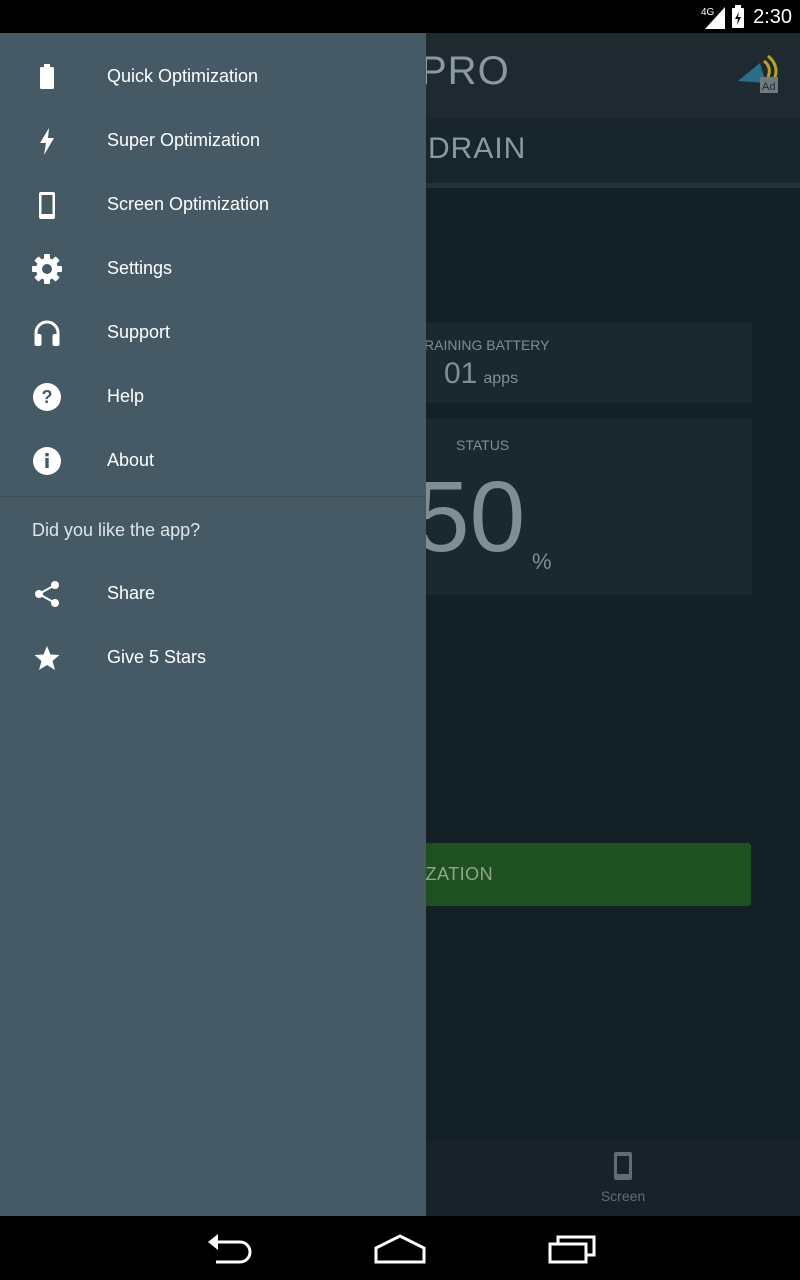 The image size is (800, 1280). What do you see at coordinates (213, 332) in the screenshot?
I see `drawer-item-support: Support` at bounding box center [213, 332].